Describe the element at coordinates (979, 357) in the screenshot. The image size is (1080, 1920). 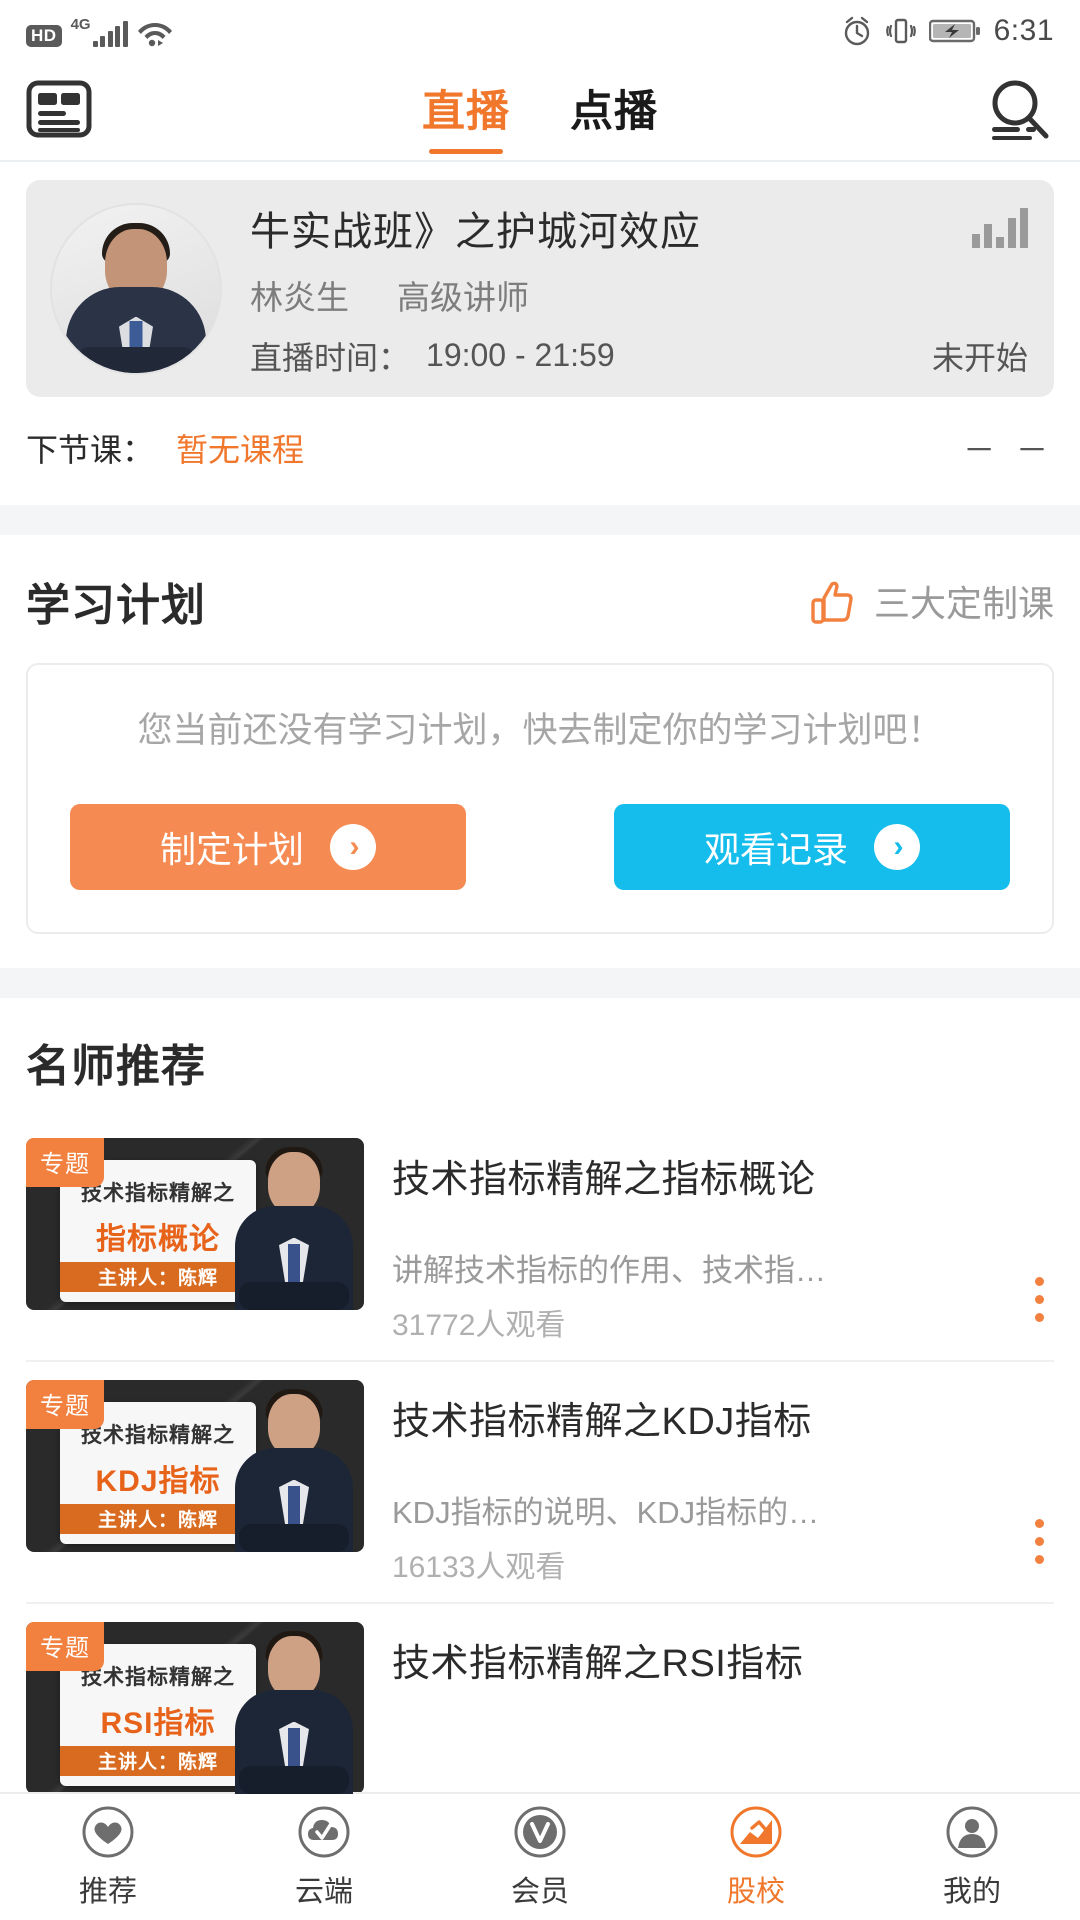
I see `live-status-badge: 未开始` at that location.